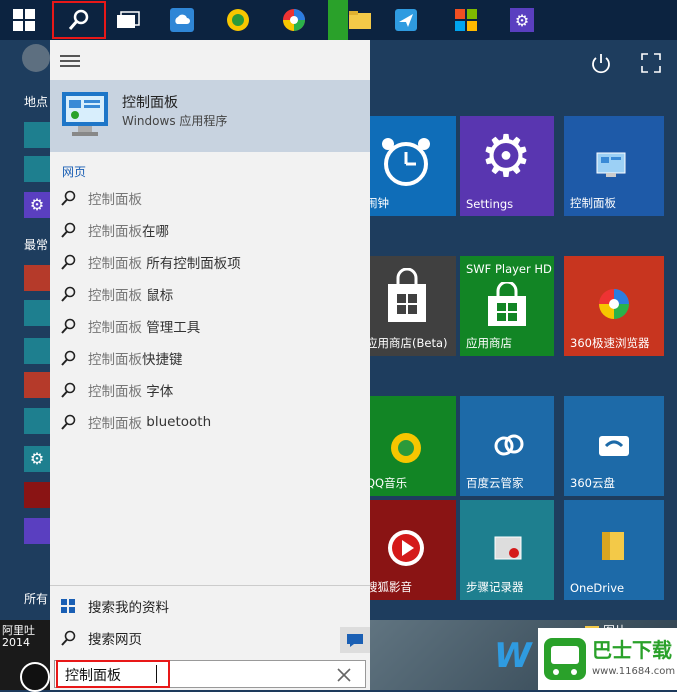  What do you see at coordinates (614, 166) in the screenshot?
I see `control-panel-tile: 控制面板` at bounding box center [614, 166].